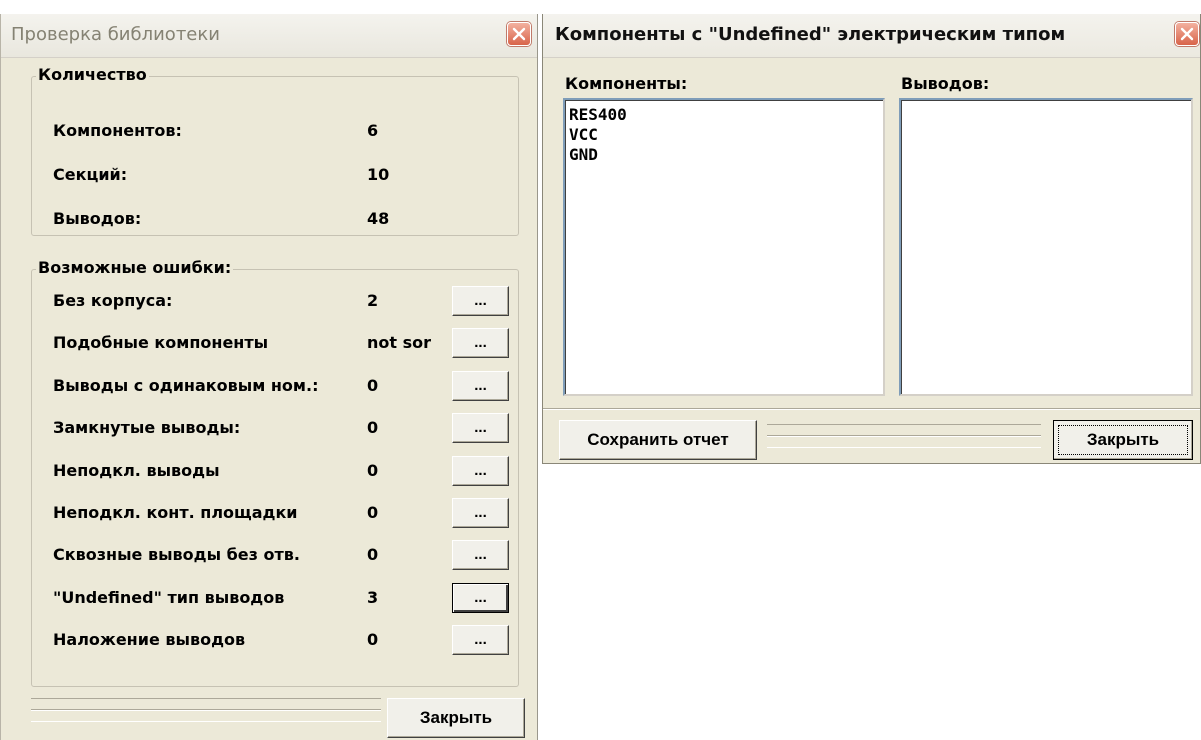 The height and width of the screenshot is (740, 1201). I want to click on pins-list, so click(1046, 247).